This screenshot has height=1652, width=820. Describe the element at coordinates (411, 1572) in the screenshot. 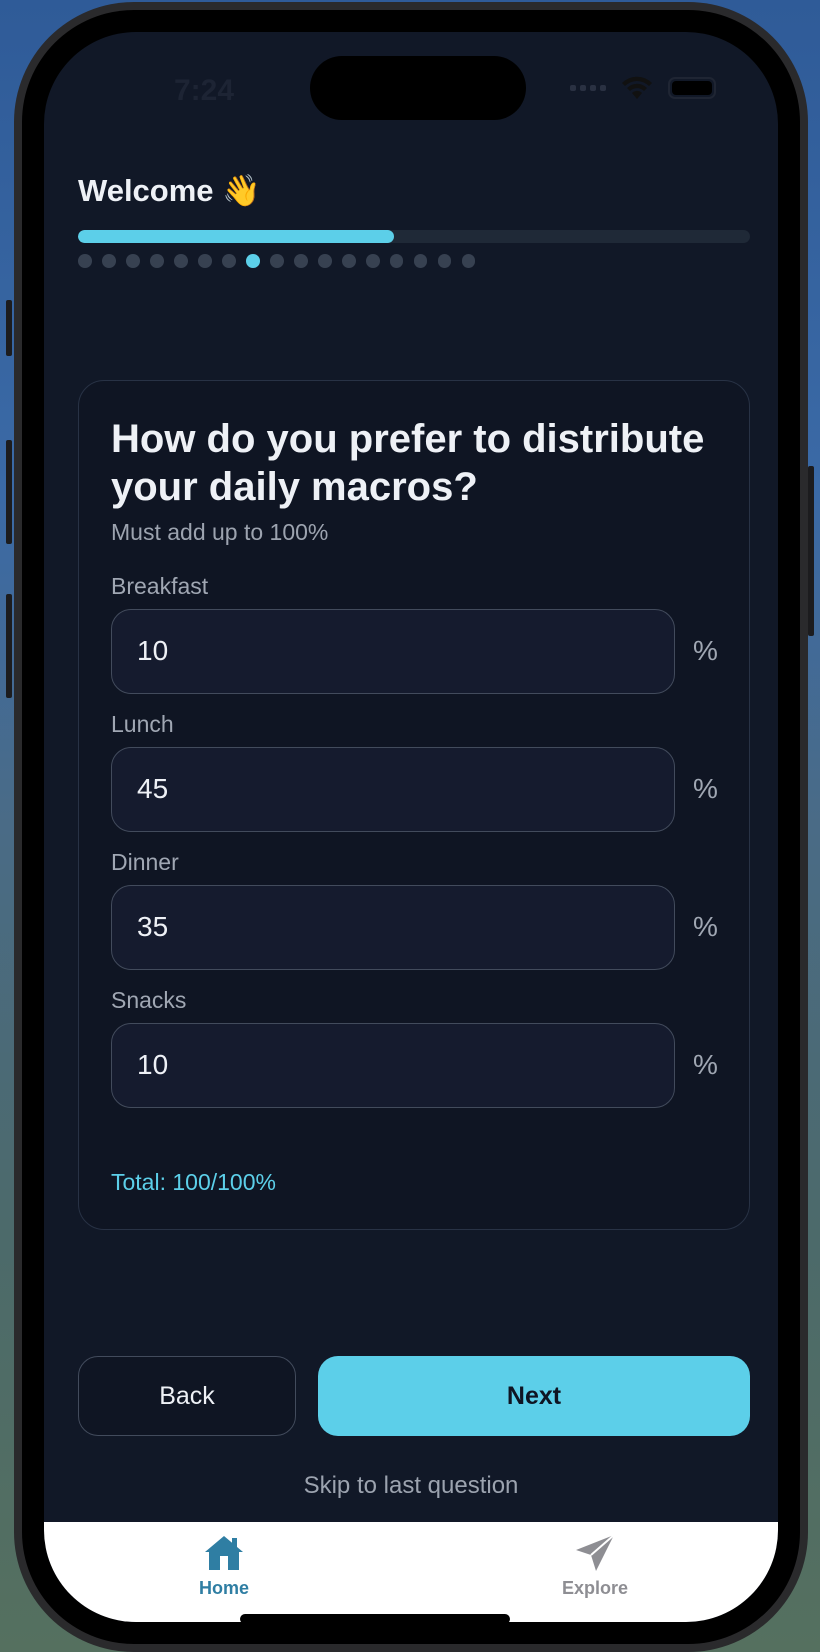

I see `tab-bar: Home Explore` at that location.